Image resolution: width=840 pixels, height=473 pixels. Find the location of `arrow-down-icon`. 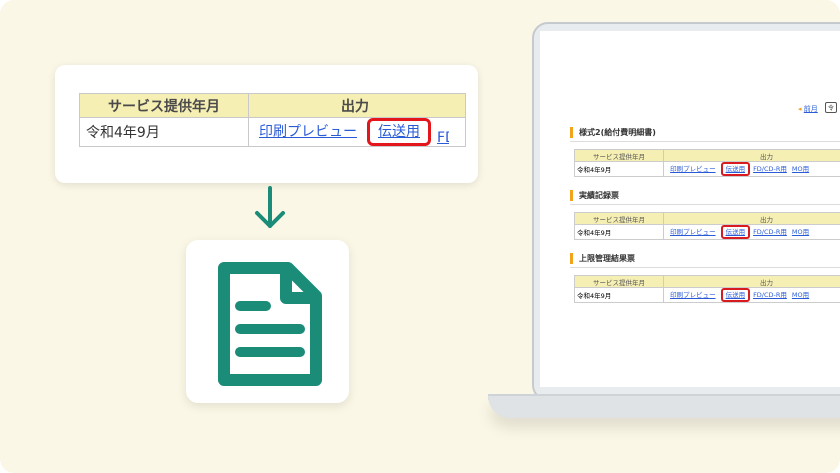

arrow-down-icon is located at coordinates (270, 207).